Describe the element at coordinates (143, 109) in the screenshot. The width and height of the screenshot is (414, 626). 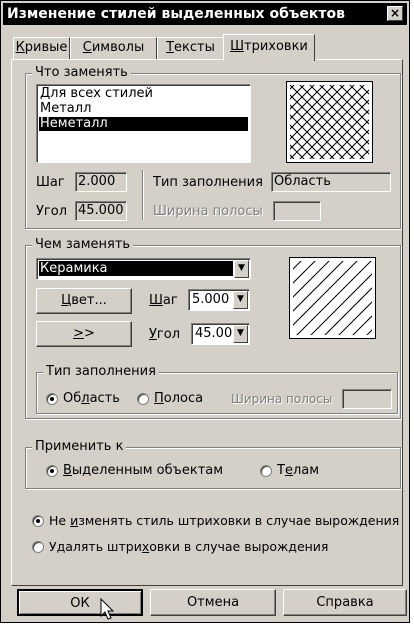
I see `list-item: Металл` at that location.